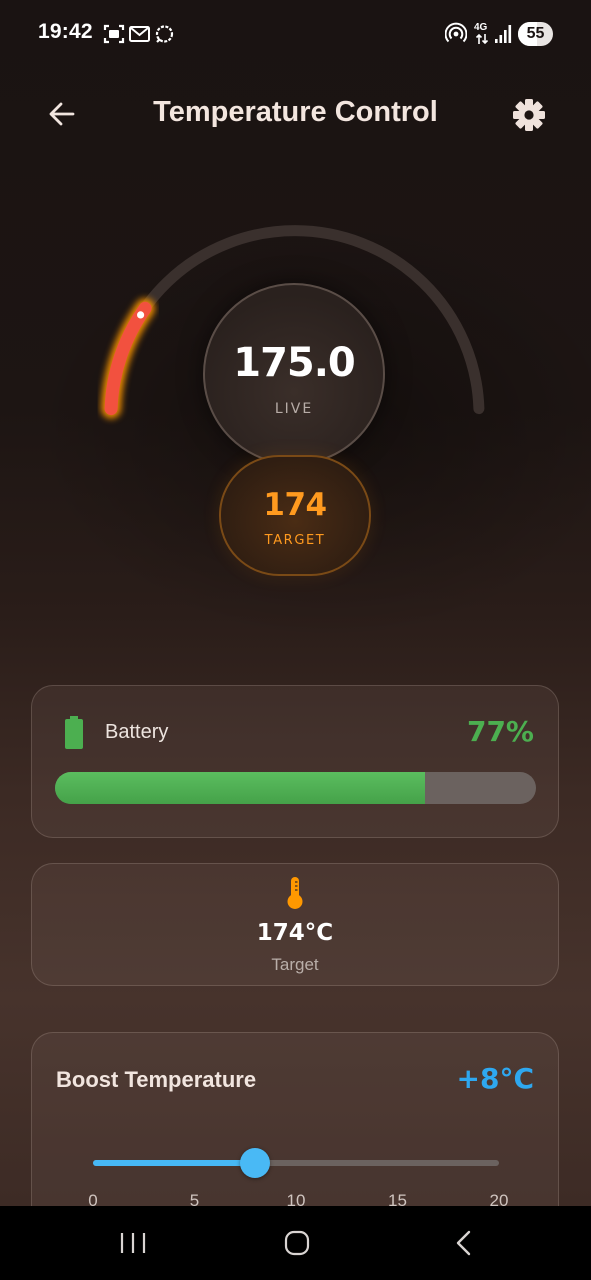 The height and width of the screenshot is (1280, 591). I want to click on live-temperature-value: 175.0, so click(294, 363).